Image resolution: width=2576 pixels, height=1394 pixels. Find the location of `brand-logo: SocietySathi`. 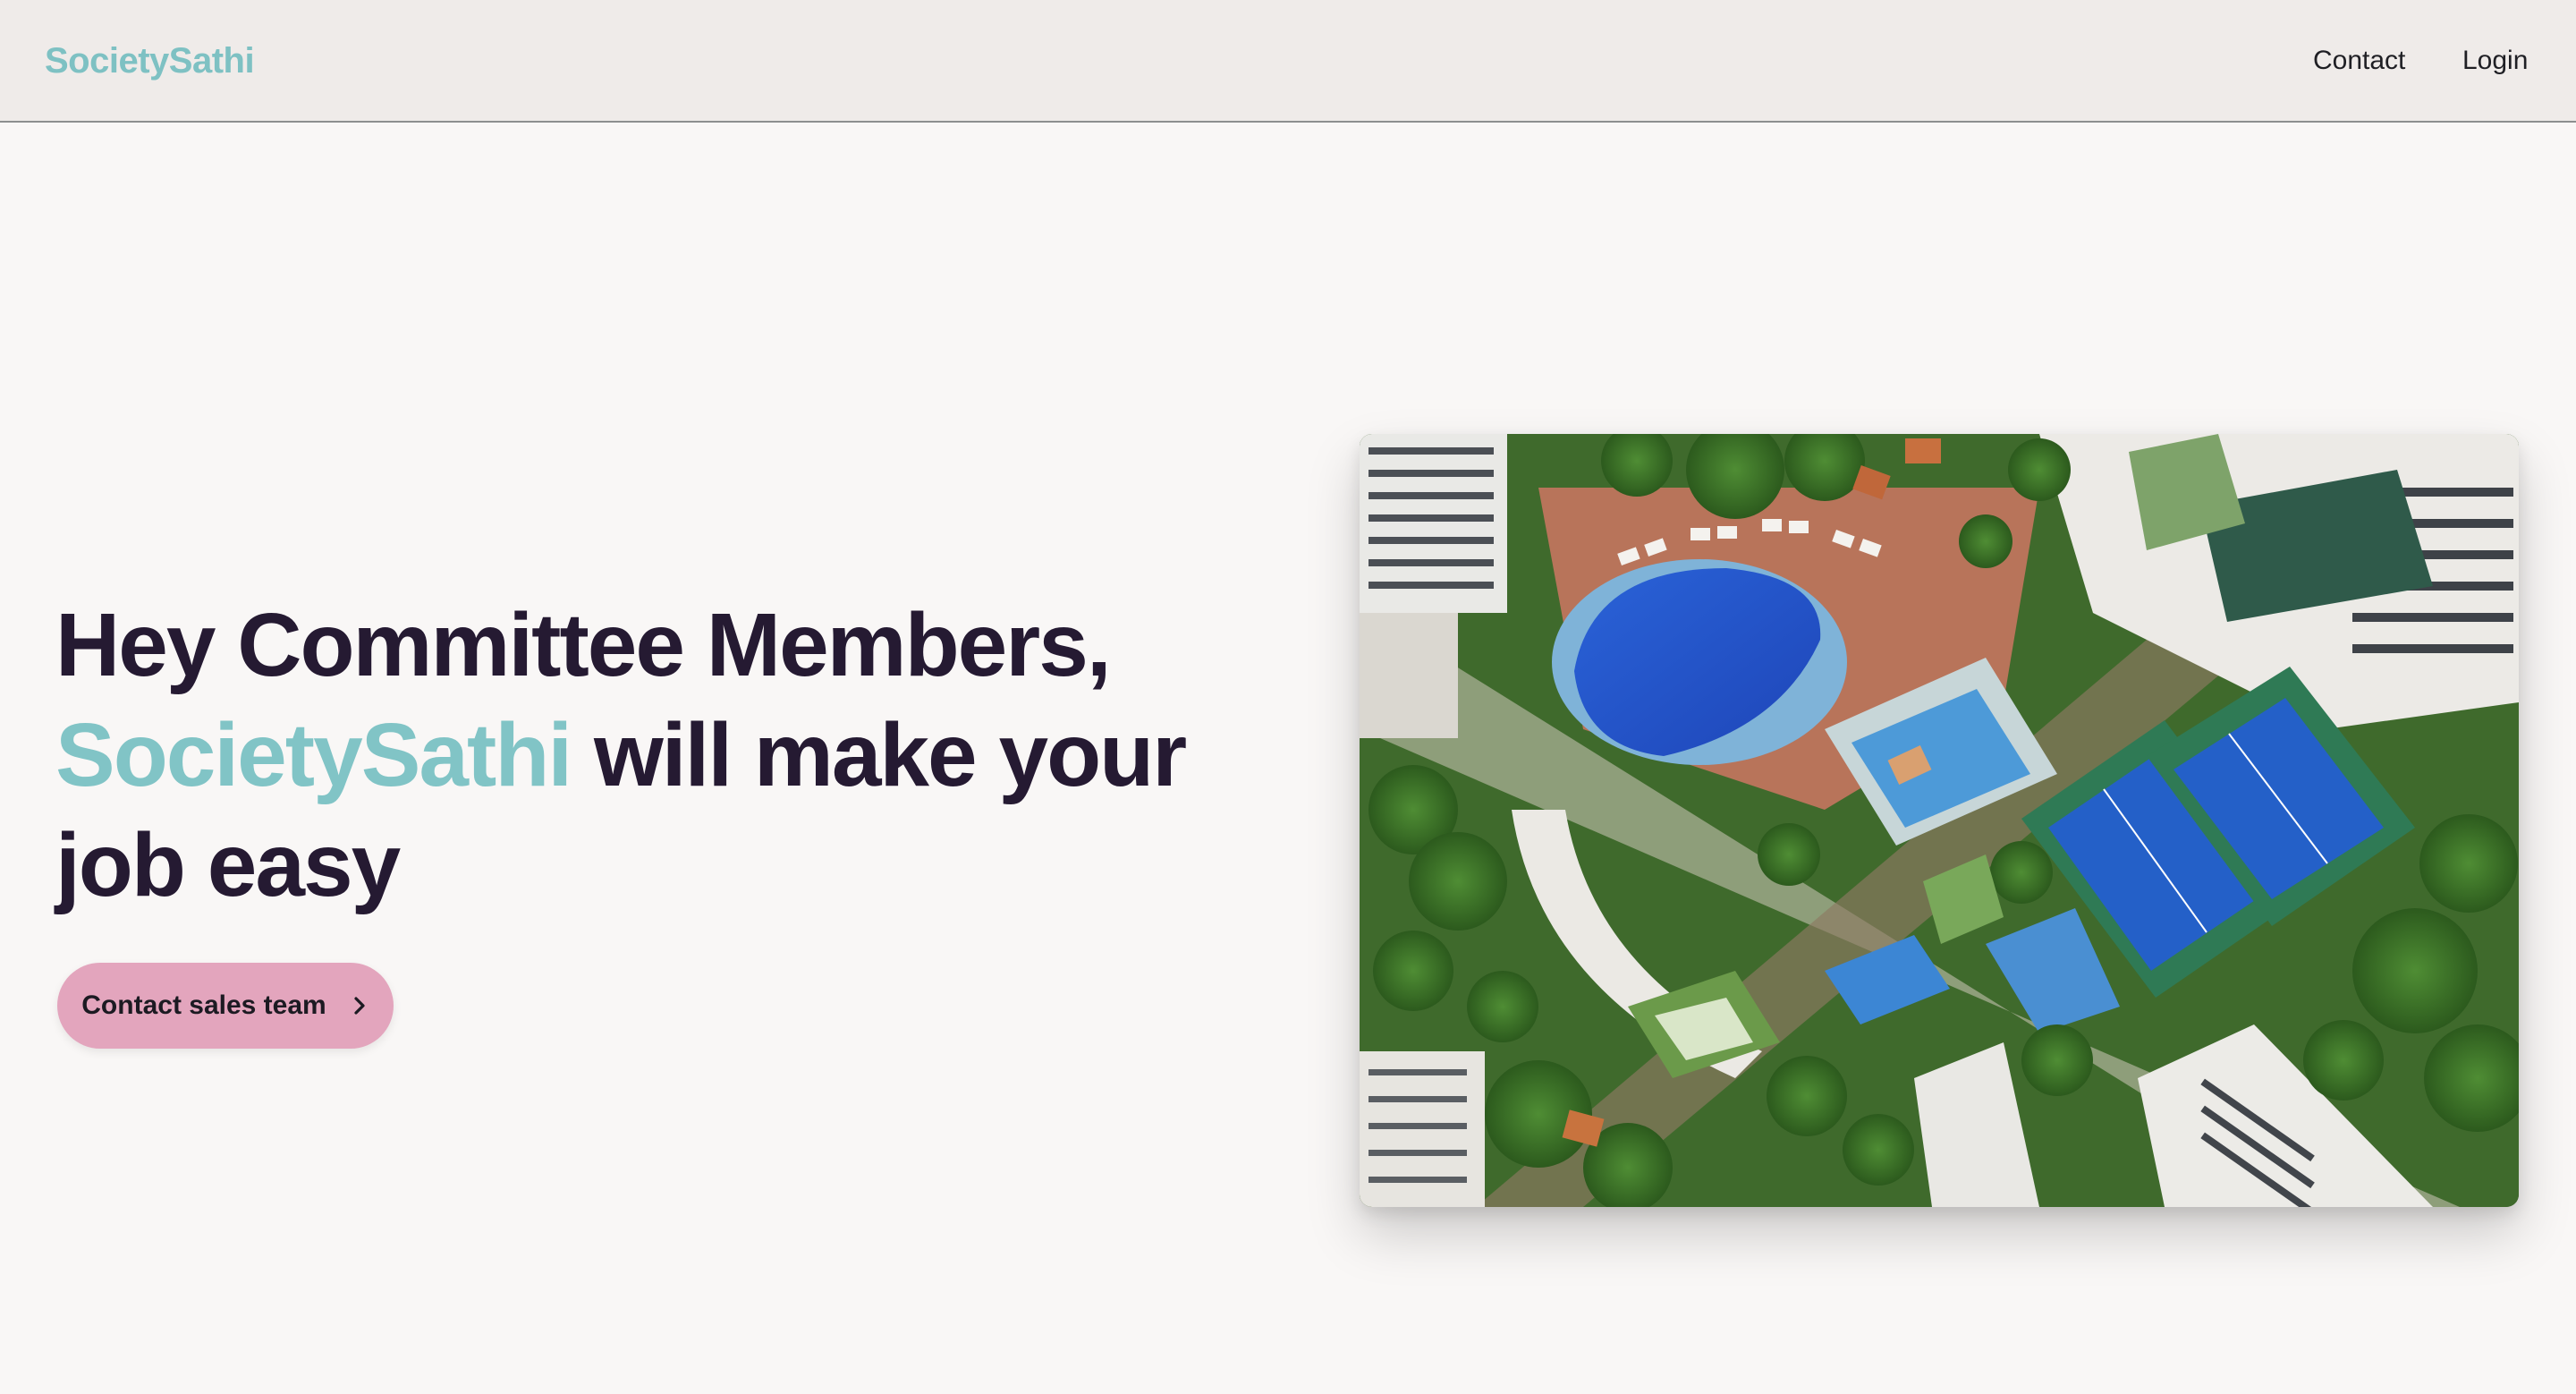

brand-logo: SocietySathi is located at coordinates (150, 61).